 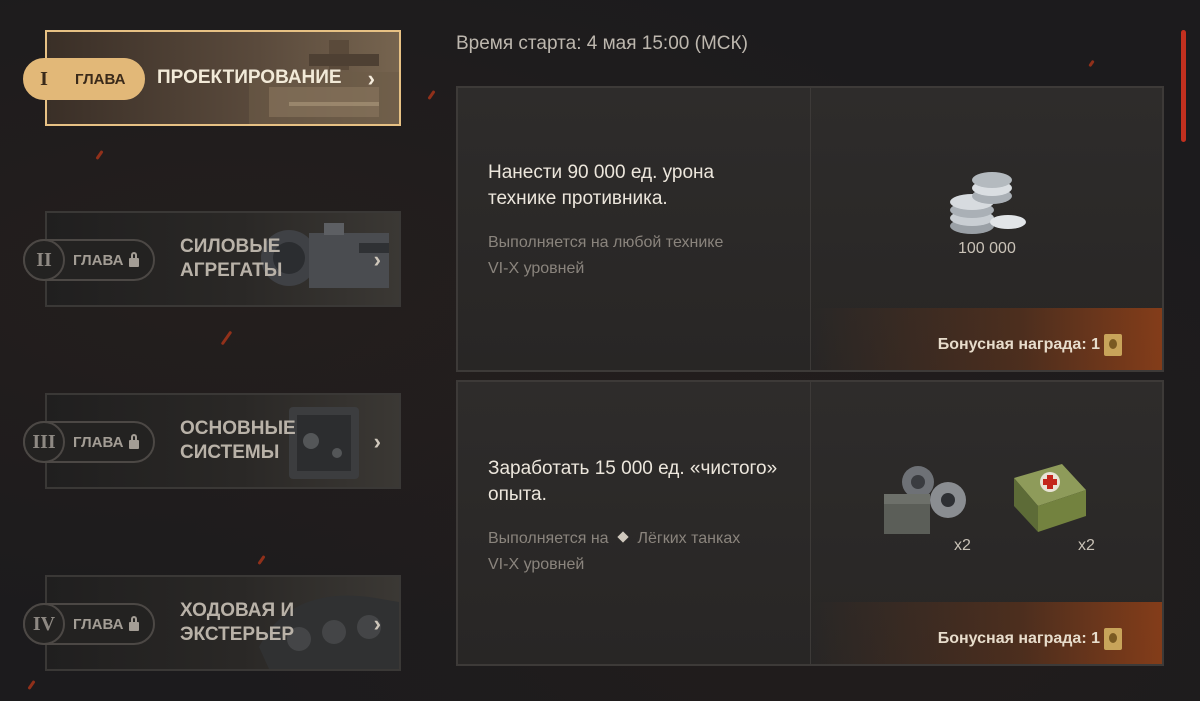 I want to click on chapter-card-3: III ГЛАВА ОСНОВНЫЕ СИСТЕМЫ ›, so click(x=212, y=441).